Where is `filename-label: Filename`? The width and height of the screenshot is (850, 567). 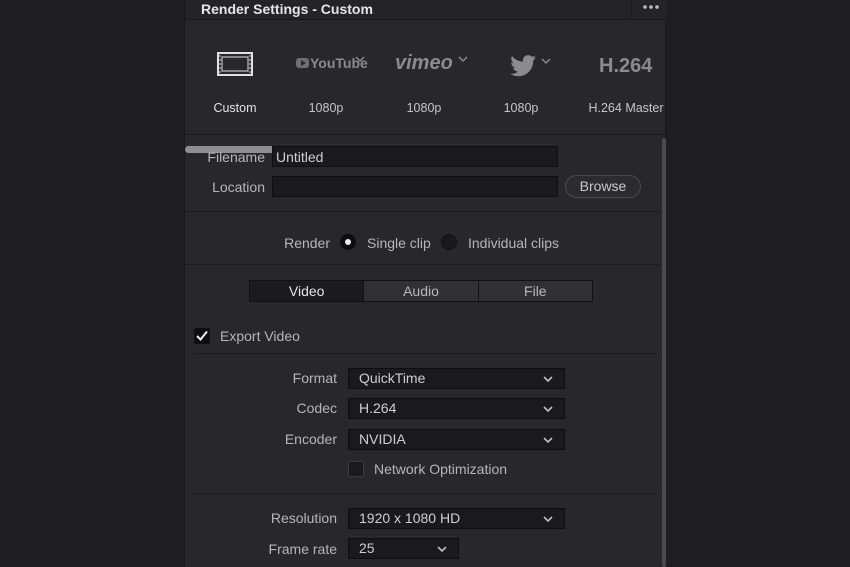 filename-label: Filename is located at coordinates (236, 157).